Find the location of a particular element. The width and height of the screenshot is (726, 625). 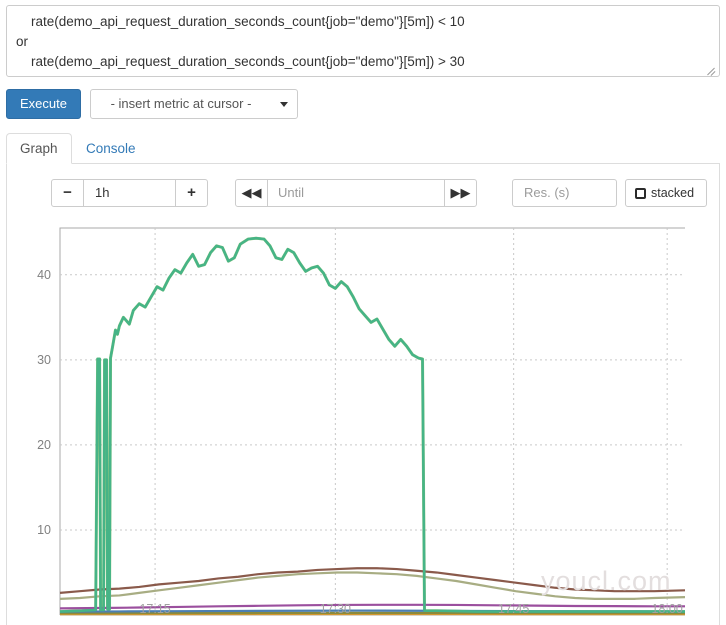

range-control-group: − 1h + is located at coordinates (129, 193).